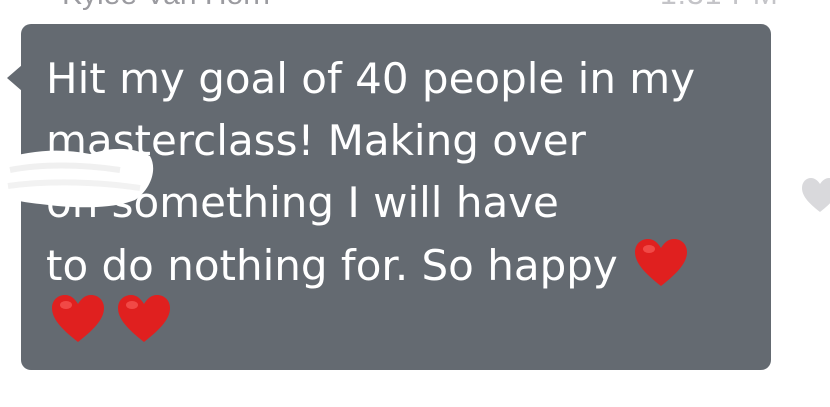  What do you see at coordinates (166, 6) in the screenshot?
I see `sender-name: Kylee Van Horn` at bounding box center [166, 6].